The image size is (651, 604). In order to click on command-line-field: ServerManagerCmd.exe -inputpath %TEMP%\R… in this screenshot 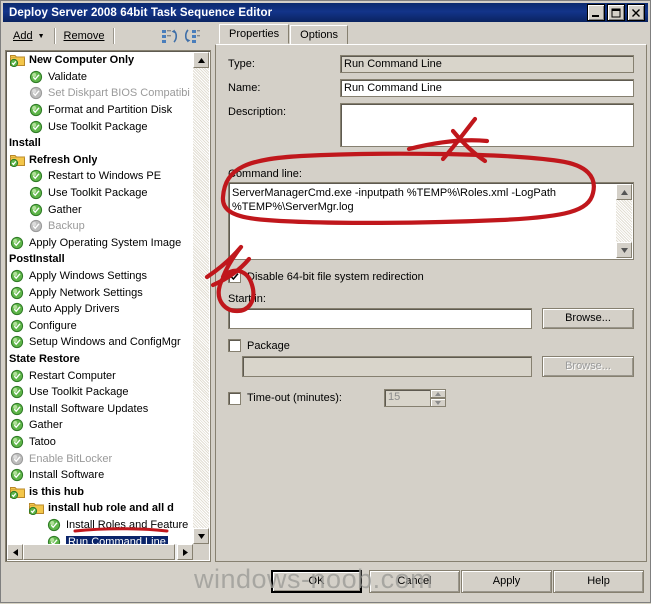, I will do `click(431, 221)`.